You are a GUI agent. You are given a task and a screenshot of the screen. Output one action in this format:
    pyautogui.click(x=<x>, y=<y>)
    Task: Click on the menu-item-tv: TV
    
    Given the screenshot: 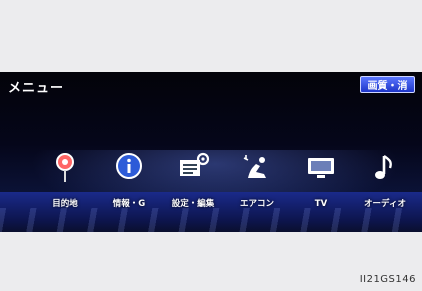 What is the action you would take?
    pyautogui.click(x=321, y=181)
    